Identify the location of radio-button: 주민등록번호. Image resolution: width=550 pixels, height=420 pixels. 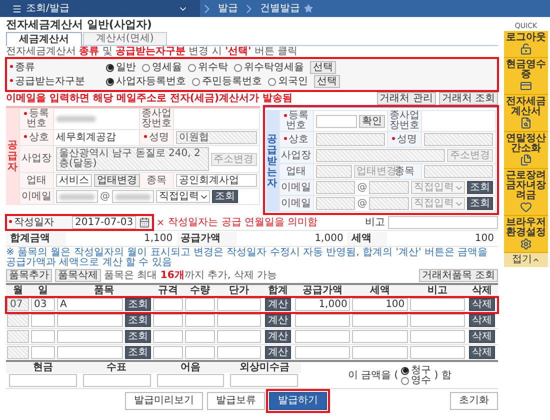
(227, 81).